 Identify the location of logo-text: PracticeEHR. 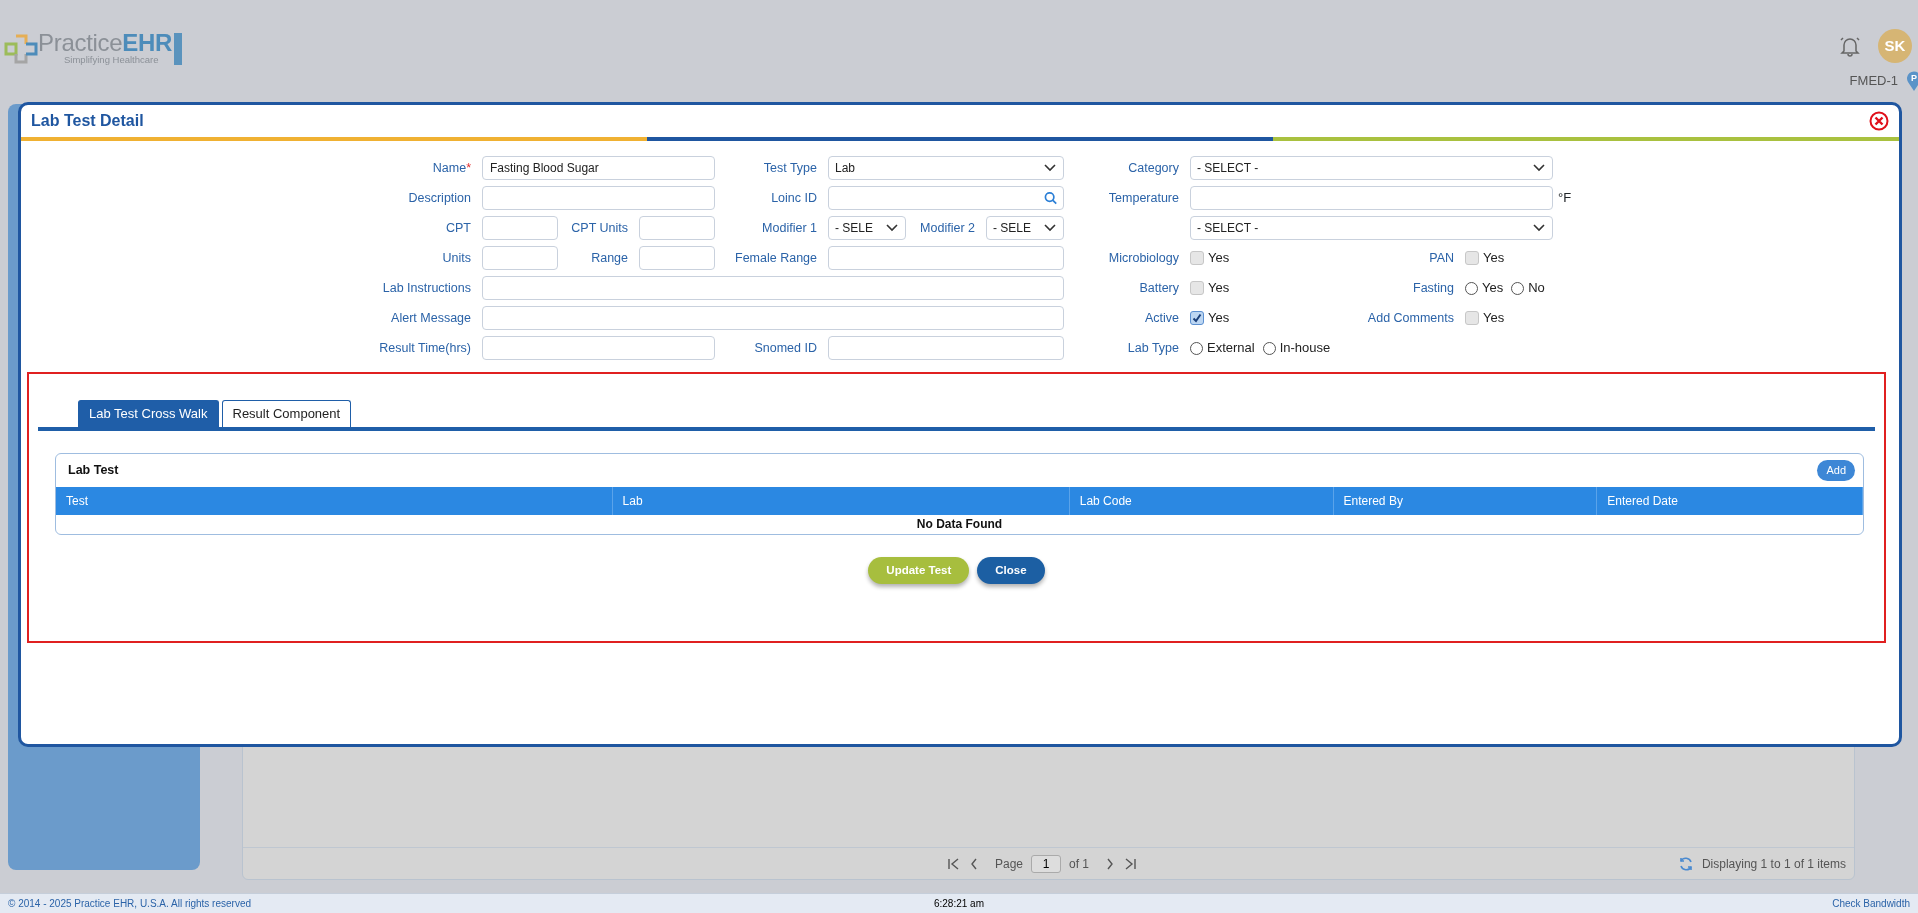
(105, 42).